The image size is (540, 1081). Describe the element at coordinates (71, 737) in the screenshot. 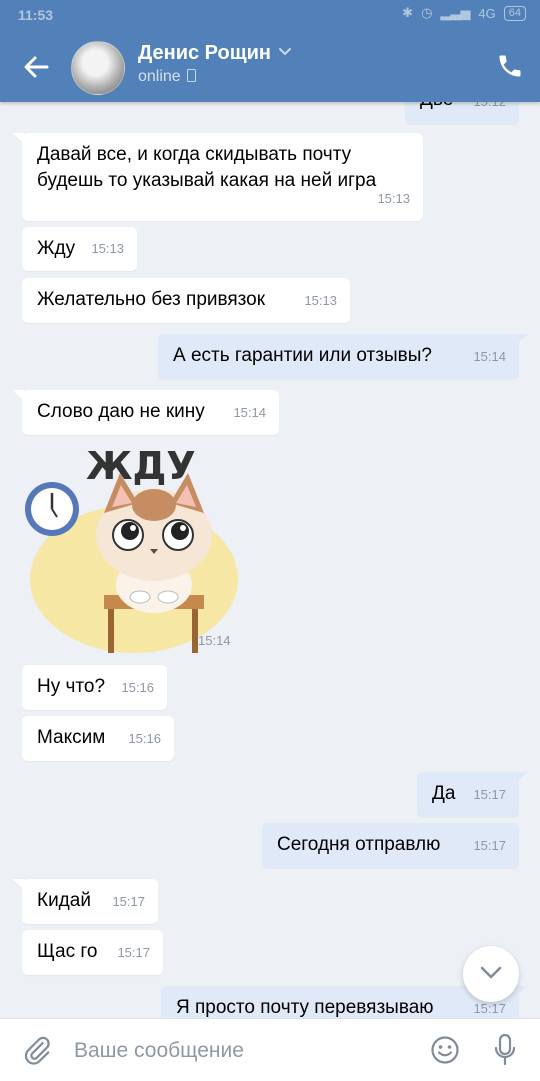

I see `message-text: Максим` at that location.